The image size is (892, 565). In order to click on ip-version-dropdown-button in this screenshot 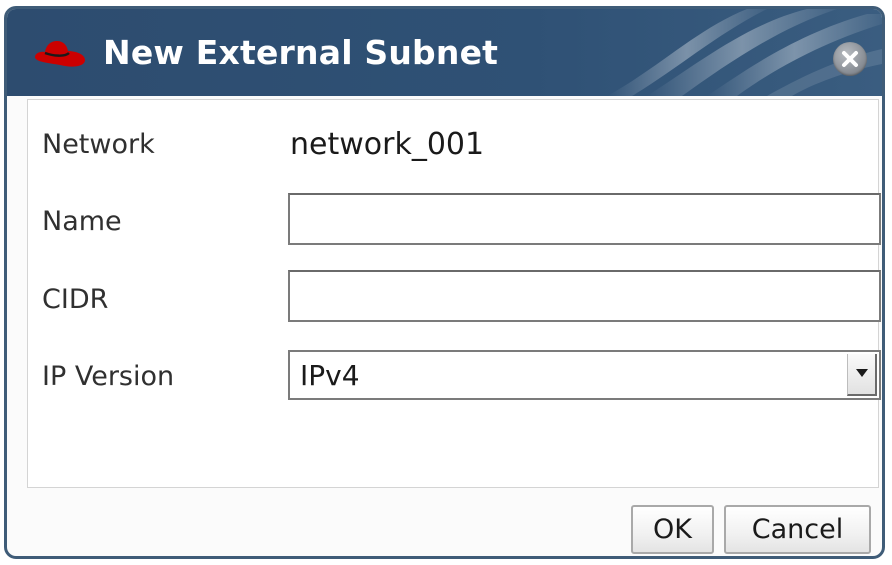, I will do `click(862, 375)`.